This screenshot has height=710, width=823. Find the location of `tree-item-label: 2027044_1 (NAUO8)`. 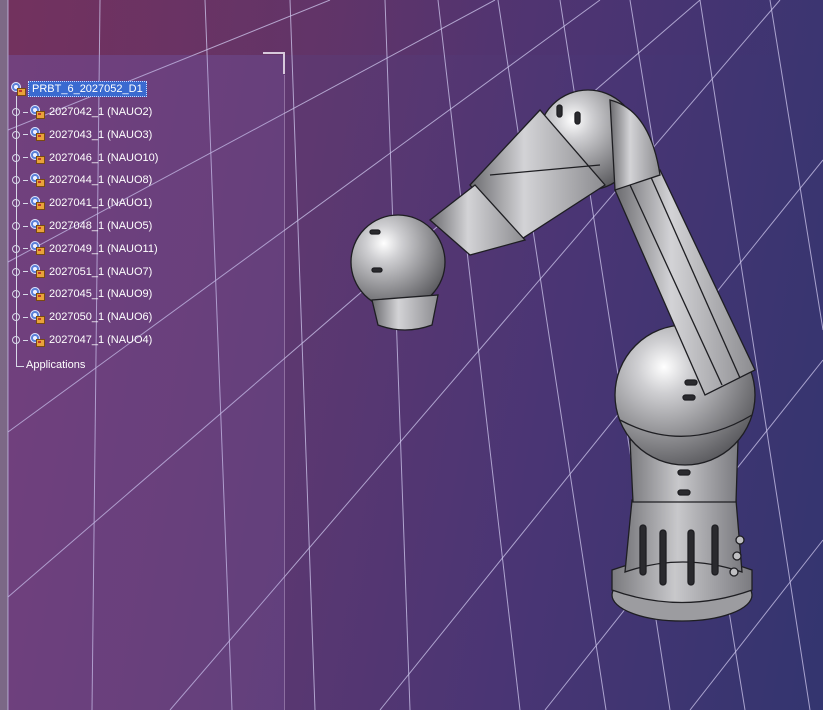

tree-item-label: 2027044_1 (NAUO8) is located at coordinates (100, 180).